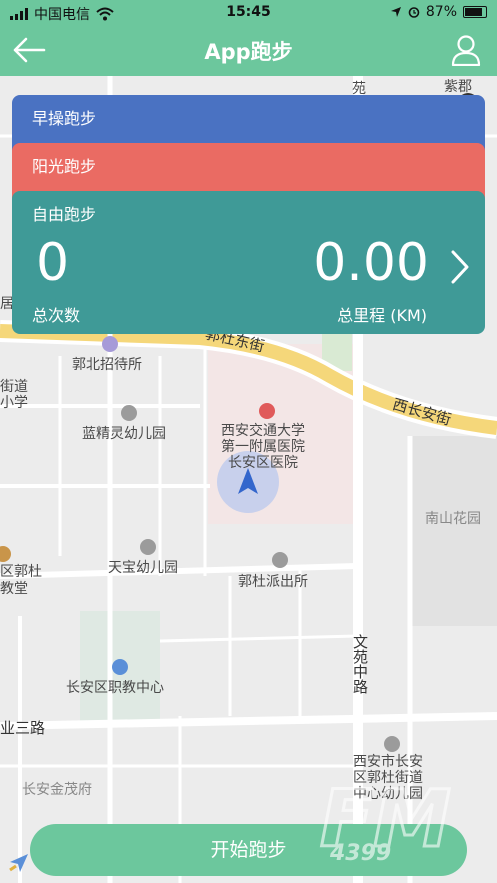 The width and height of the screenshot is (497, 883). I want to click on battery-fill, so click(473, 12).